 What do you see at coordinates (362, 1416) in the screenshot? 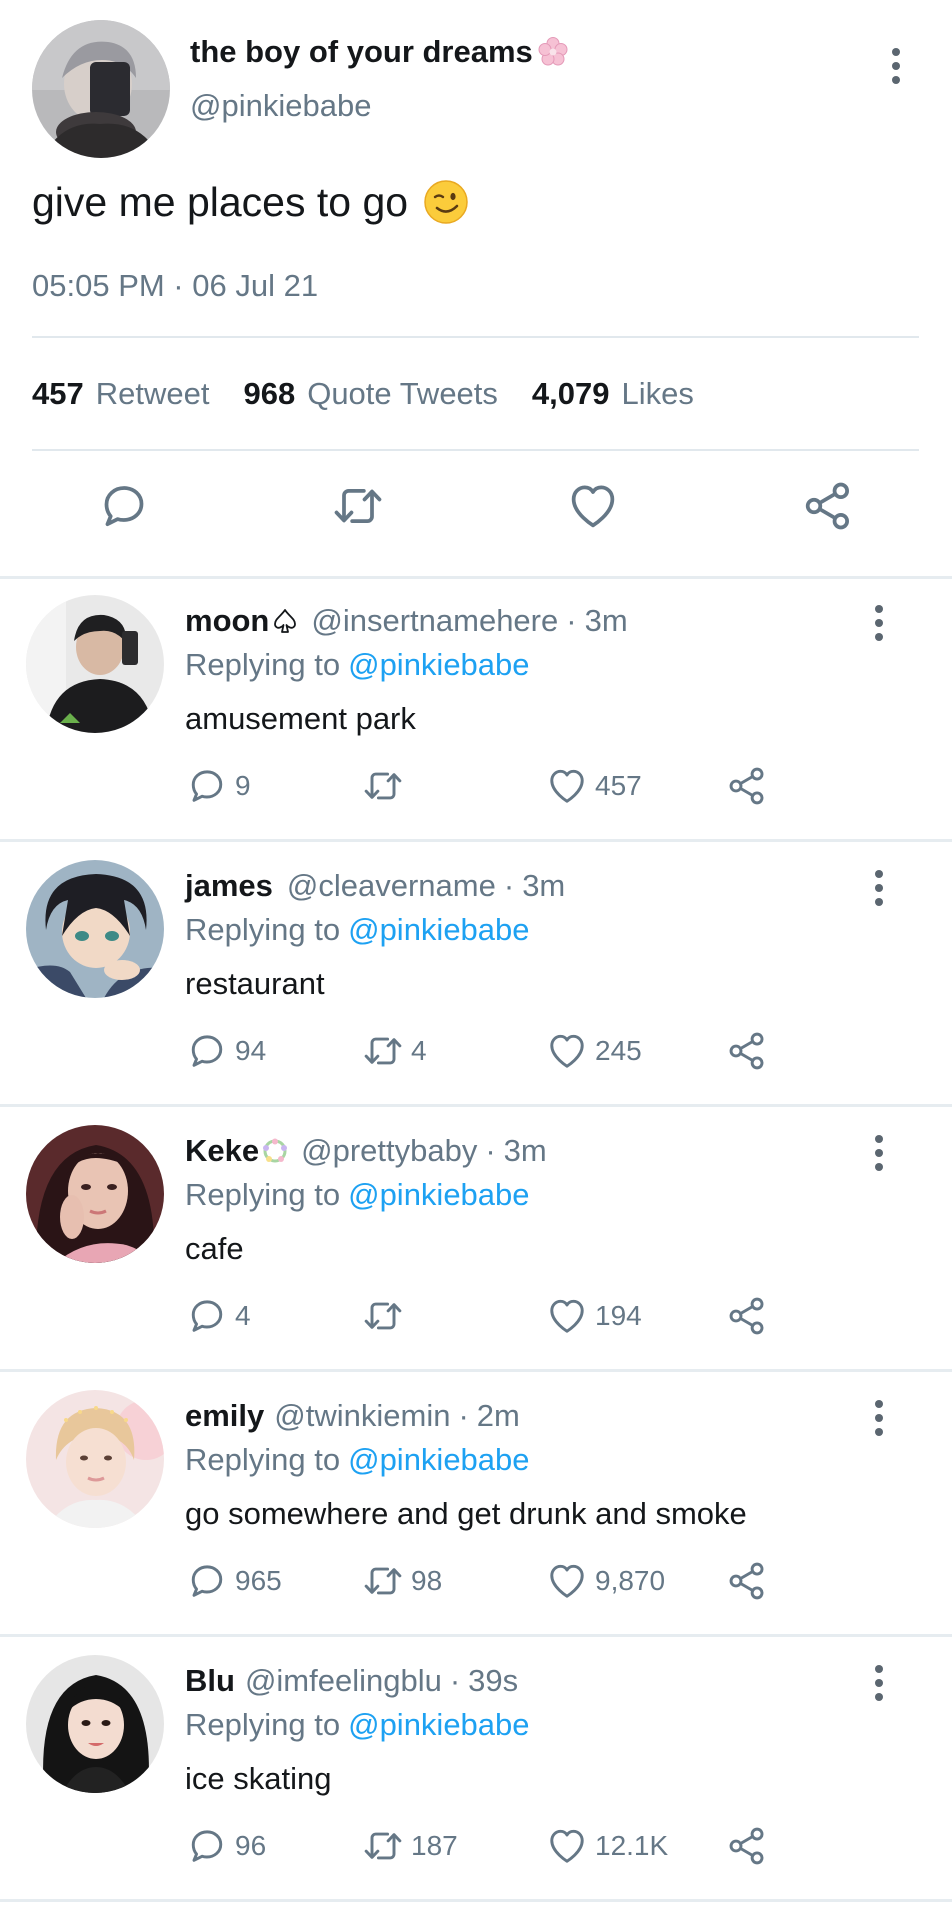
I see `reply-author-handle: @twinkiemin` at bounding box center [362, 1416].